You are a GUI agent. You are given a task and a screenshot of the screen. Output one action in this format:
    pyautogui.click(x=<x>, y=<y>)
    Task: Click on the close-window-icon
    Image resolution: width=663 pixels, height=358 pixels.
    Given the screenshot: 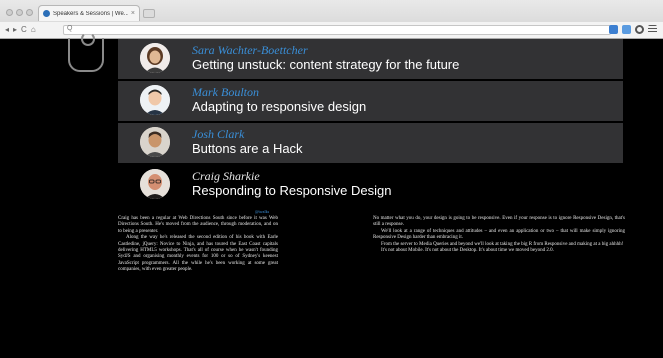 What is the action you would take?
    pyautogui.click(x=9, y=12)
    